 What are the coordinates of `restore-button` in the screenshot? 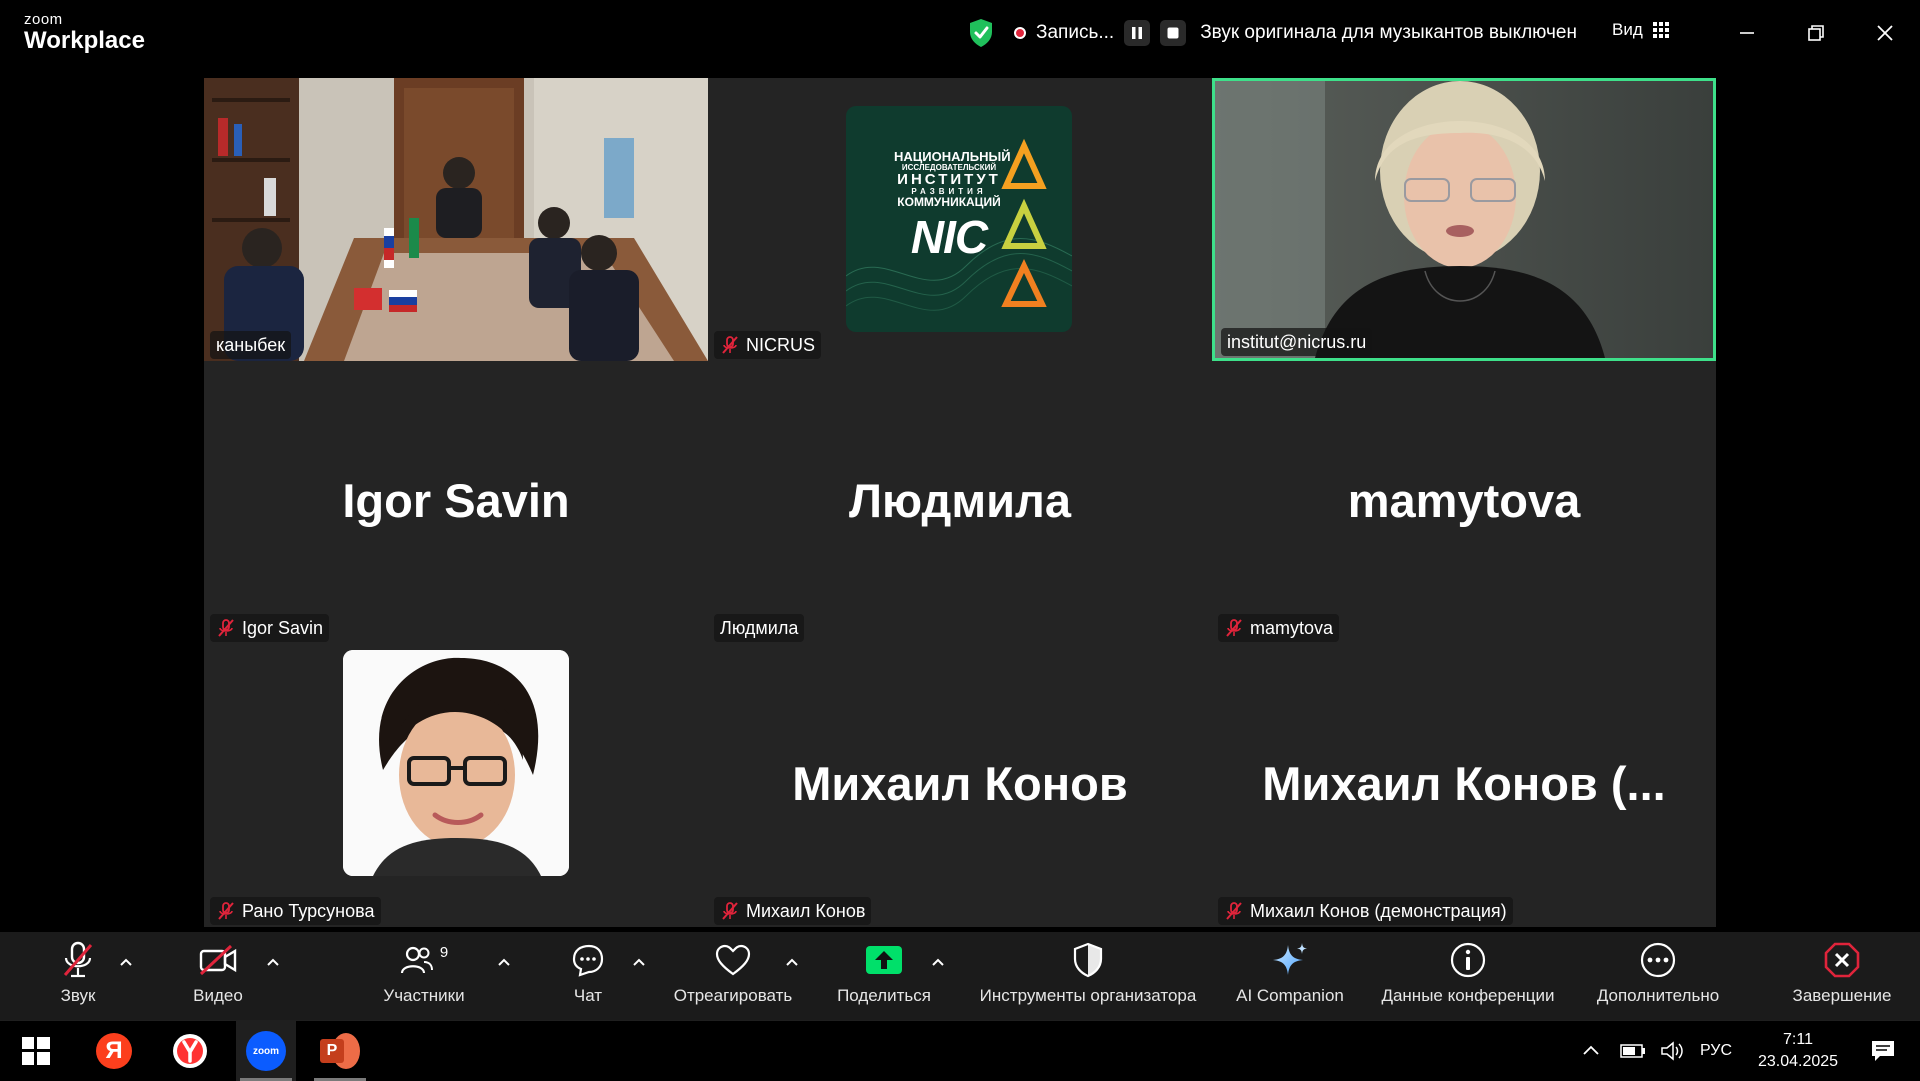 It's located at (1816, 33).